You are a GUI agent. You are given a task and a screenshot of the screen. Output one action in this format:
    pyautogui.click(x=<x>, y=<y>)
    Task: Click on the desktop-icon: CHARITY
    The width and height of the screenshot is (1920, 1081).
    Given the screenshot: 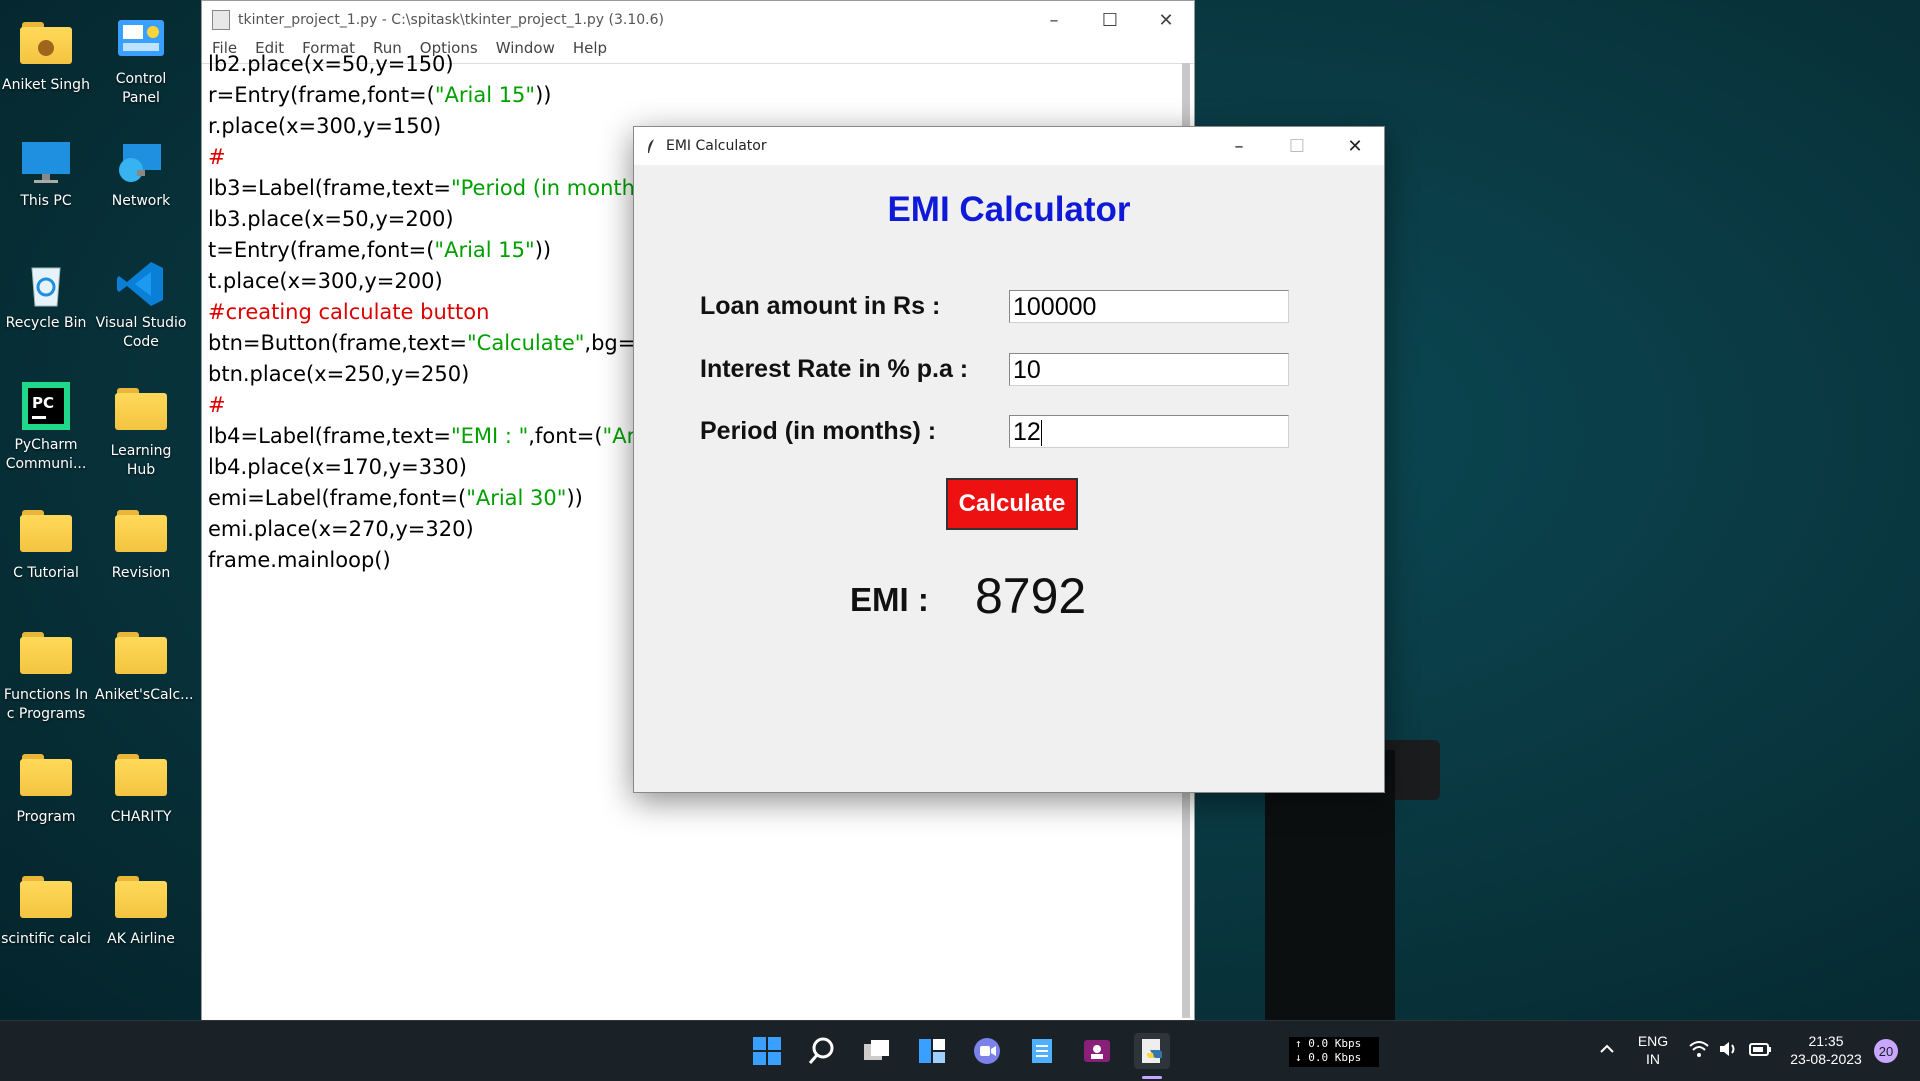 What is the action you would take?
    pyautogui.click(x=141, y=787)
    